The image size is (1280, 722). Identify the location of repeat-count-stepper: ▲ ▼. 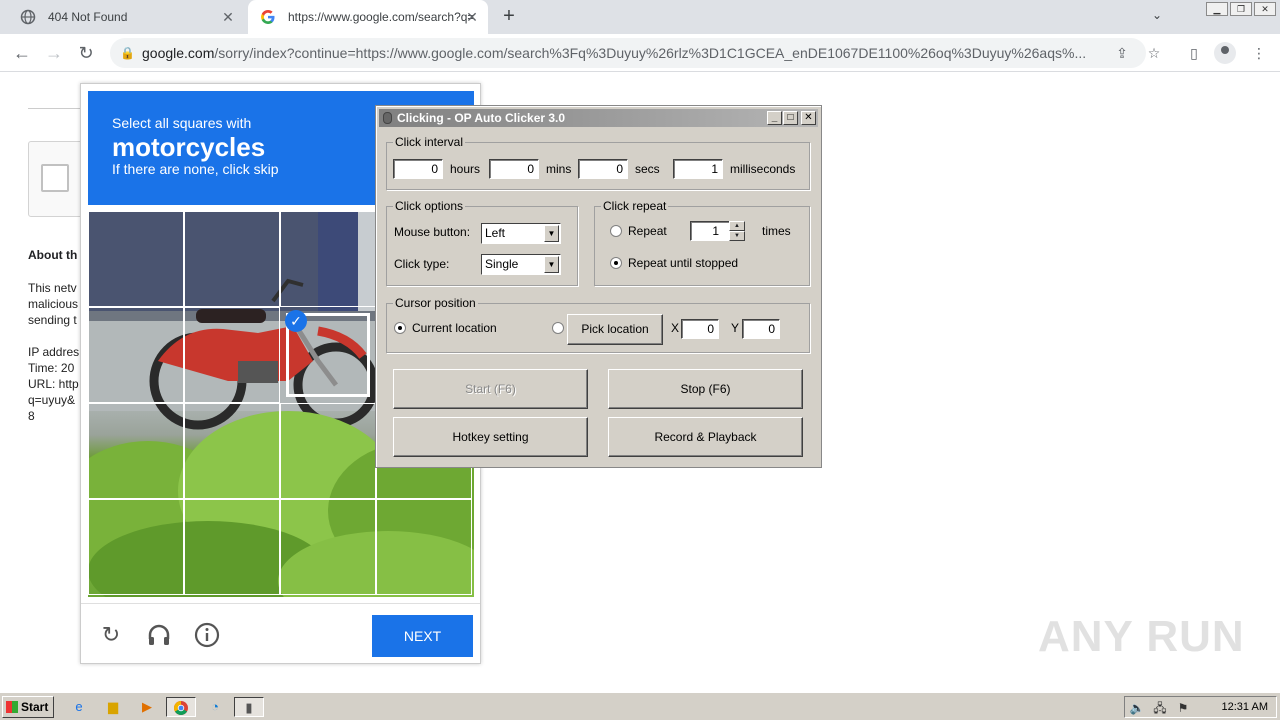
(737, 231).